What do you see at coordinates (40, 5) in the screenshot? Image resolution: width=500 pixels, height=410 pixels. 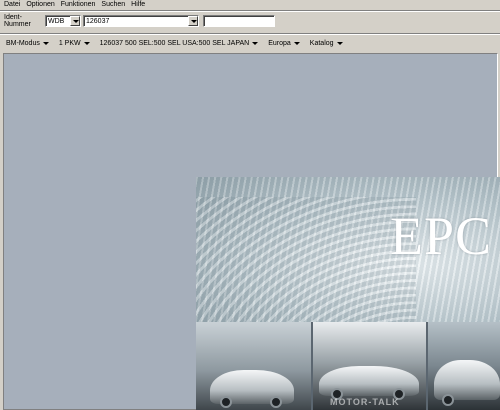 I see `menu-optionen: Optionen` at bounding box center [40, 5].